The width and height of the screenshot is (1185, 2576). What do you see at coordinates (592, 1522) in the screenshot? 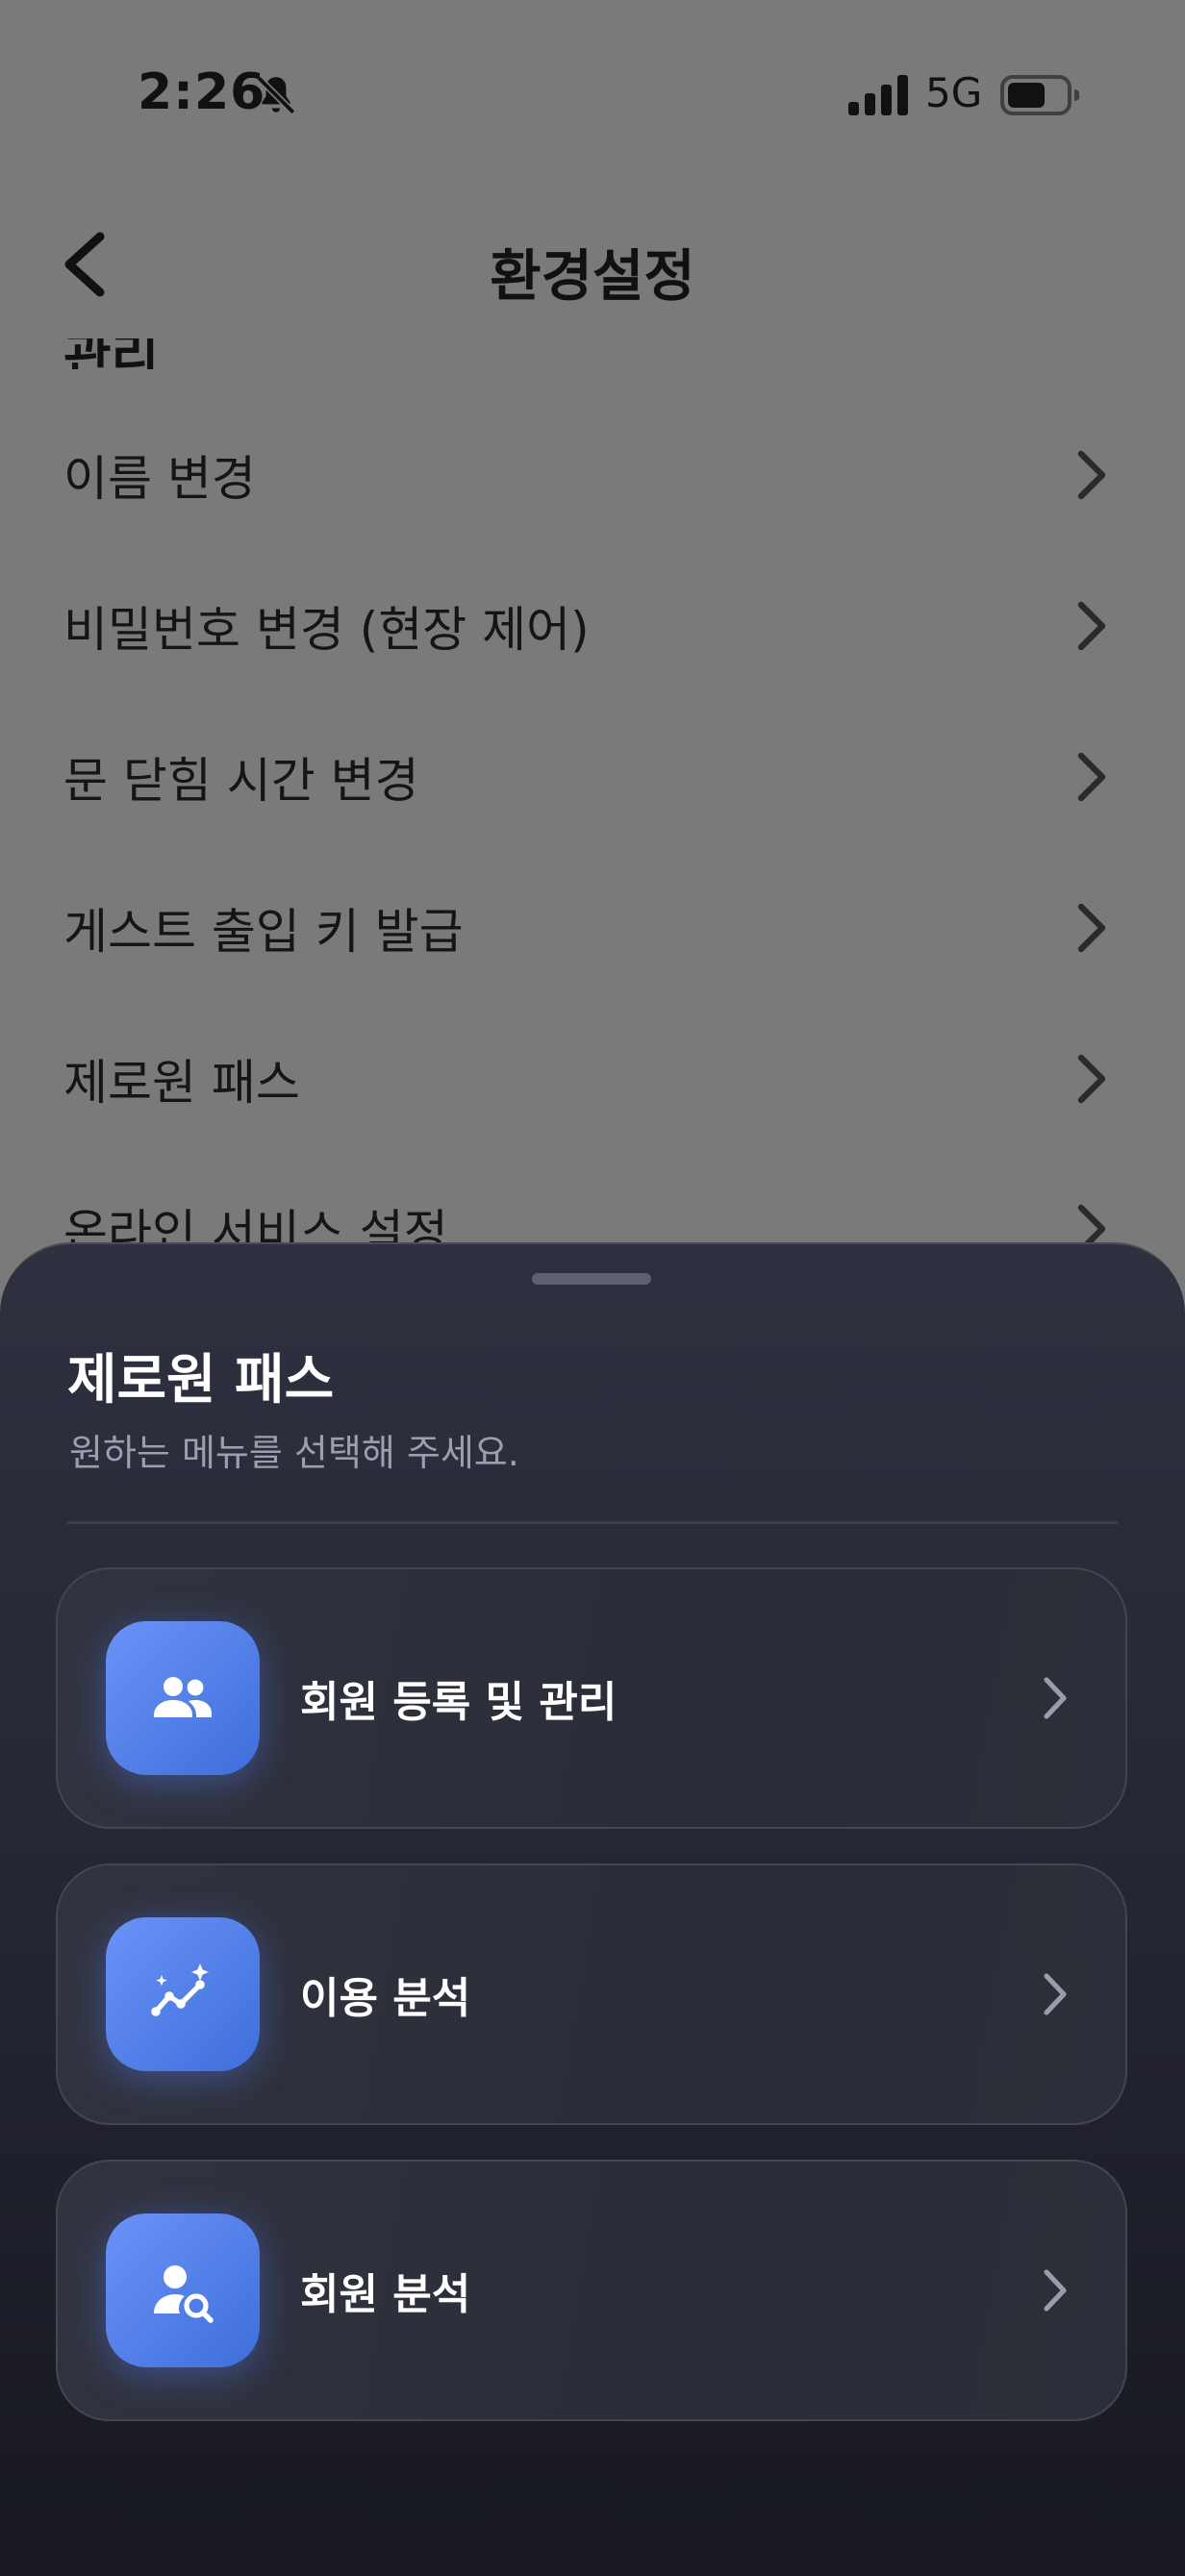
I see `divider` at bounding box center [592, 1522].